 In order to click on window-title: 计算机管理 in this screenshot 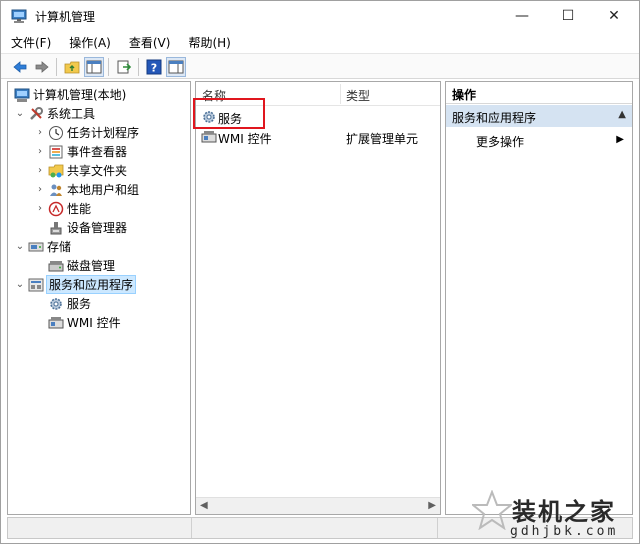, I will do `click(65, 17)`.